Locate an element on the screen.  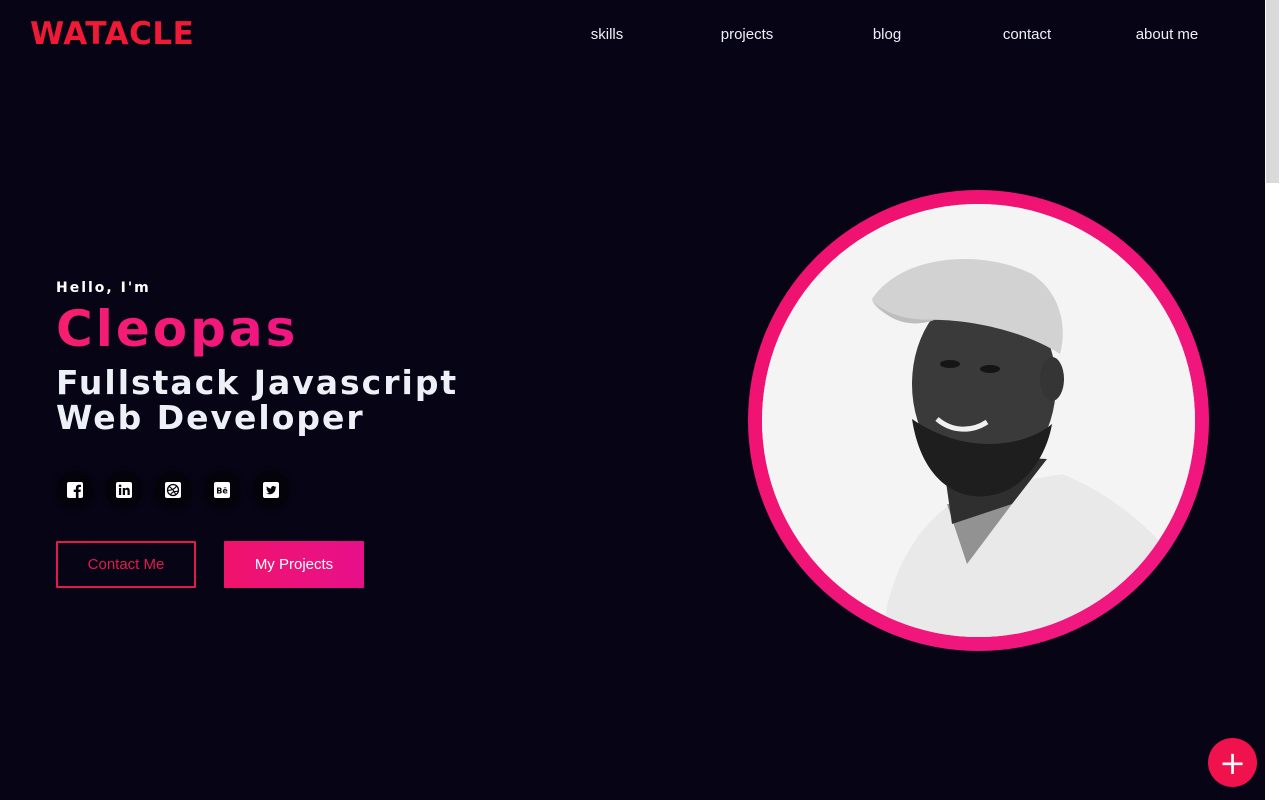
behance-link: Bē is located at coordinates (222, 490).